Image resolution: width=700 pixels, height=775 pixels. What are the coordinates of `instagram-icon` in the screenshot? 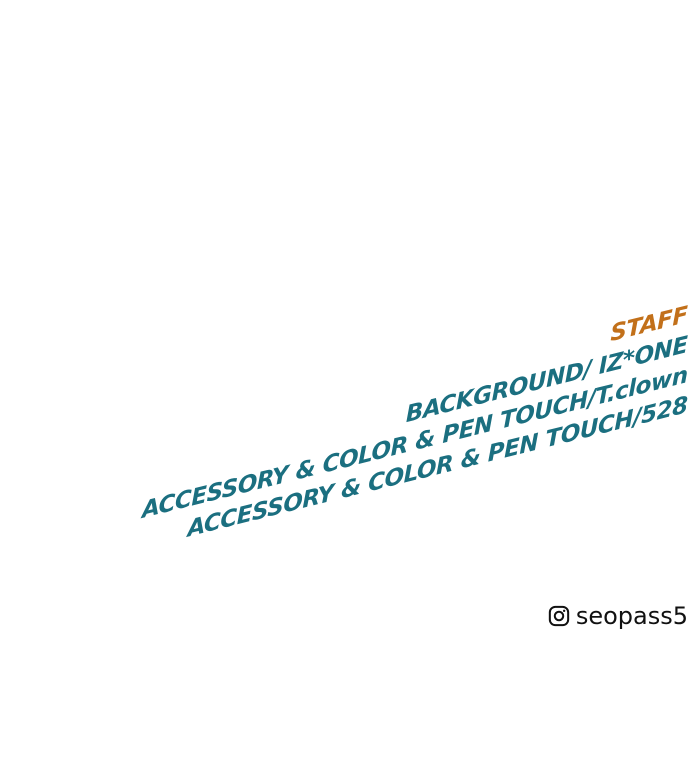 It's located at (559, 616).